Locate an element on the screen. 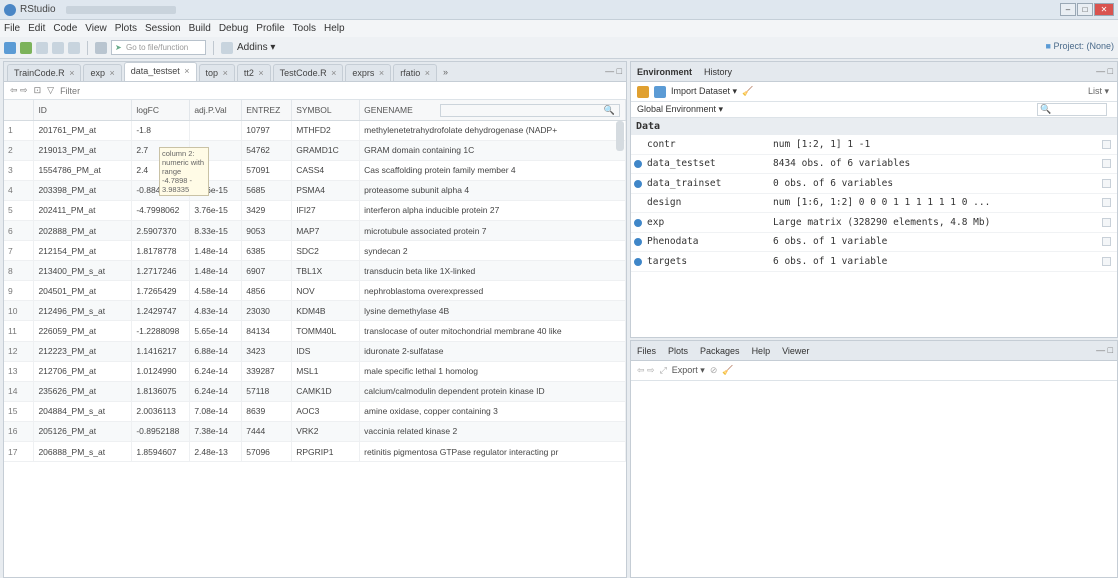 The height and width of the screenshot is (578, 1118). tab-top: top × is located at coordinates (216, 72).